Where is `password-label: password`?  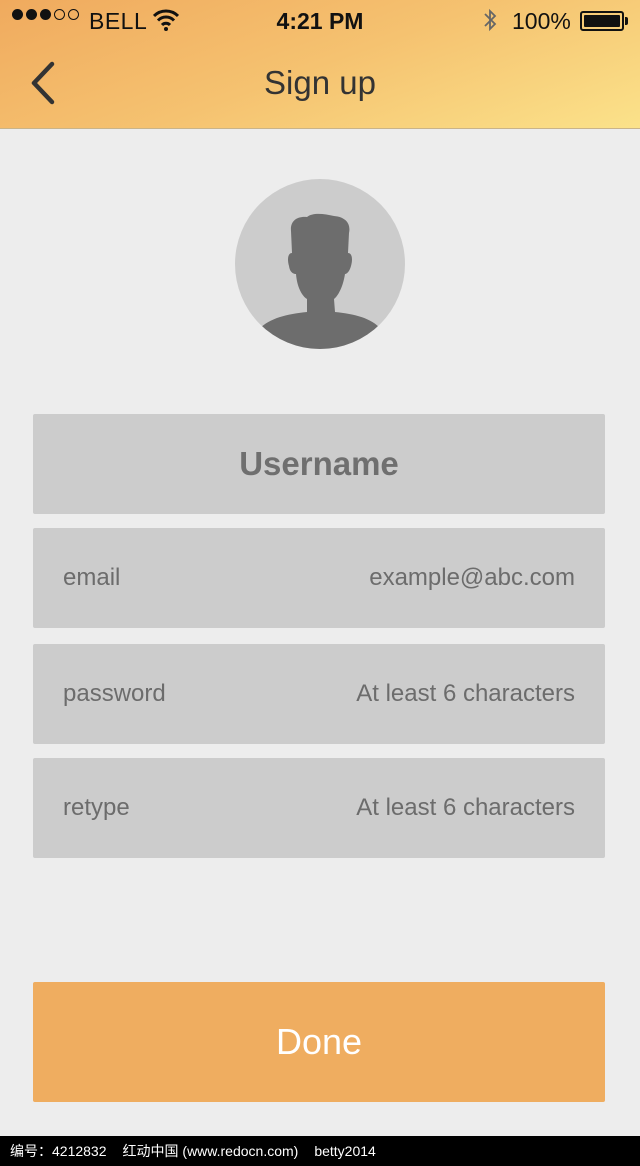
password-label: password is located at coordinates (114, 693).